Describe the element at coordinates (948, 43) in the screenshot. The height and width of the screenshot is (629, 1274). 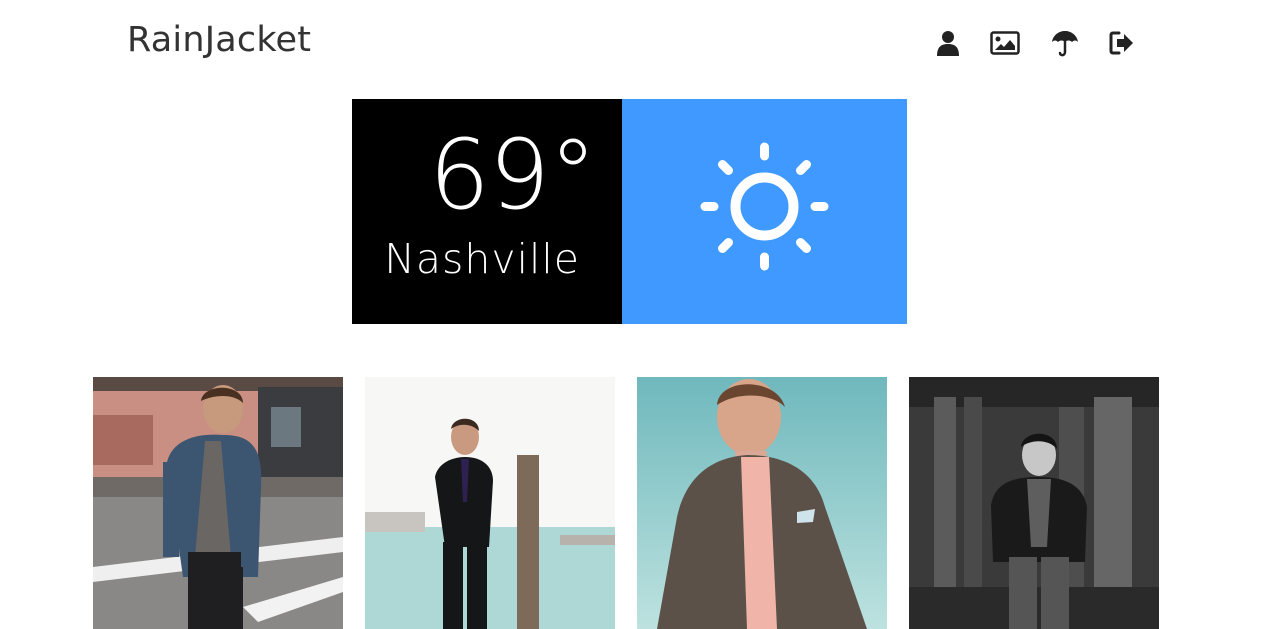
I see `user-icon` at that location.